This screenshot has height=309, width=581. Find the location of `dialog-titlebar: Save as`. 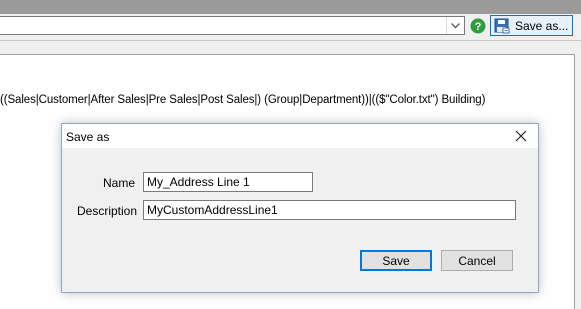

dialog-titlebar: Save as is located at coordinates (300, 136).